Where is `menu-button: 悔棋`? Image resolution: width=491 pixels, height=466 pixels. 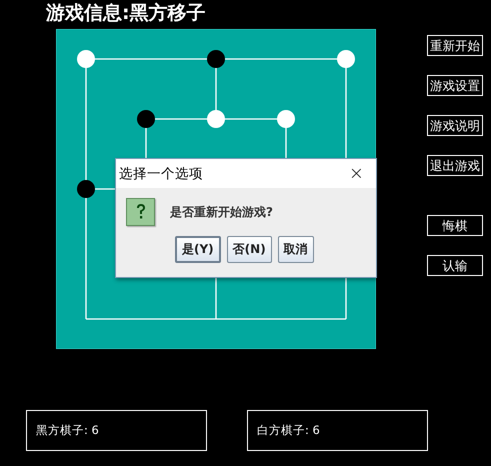 menu-button: 悔棋 is located at coordinates (455, 225).